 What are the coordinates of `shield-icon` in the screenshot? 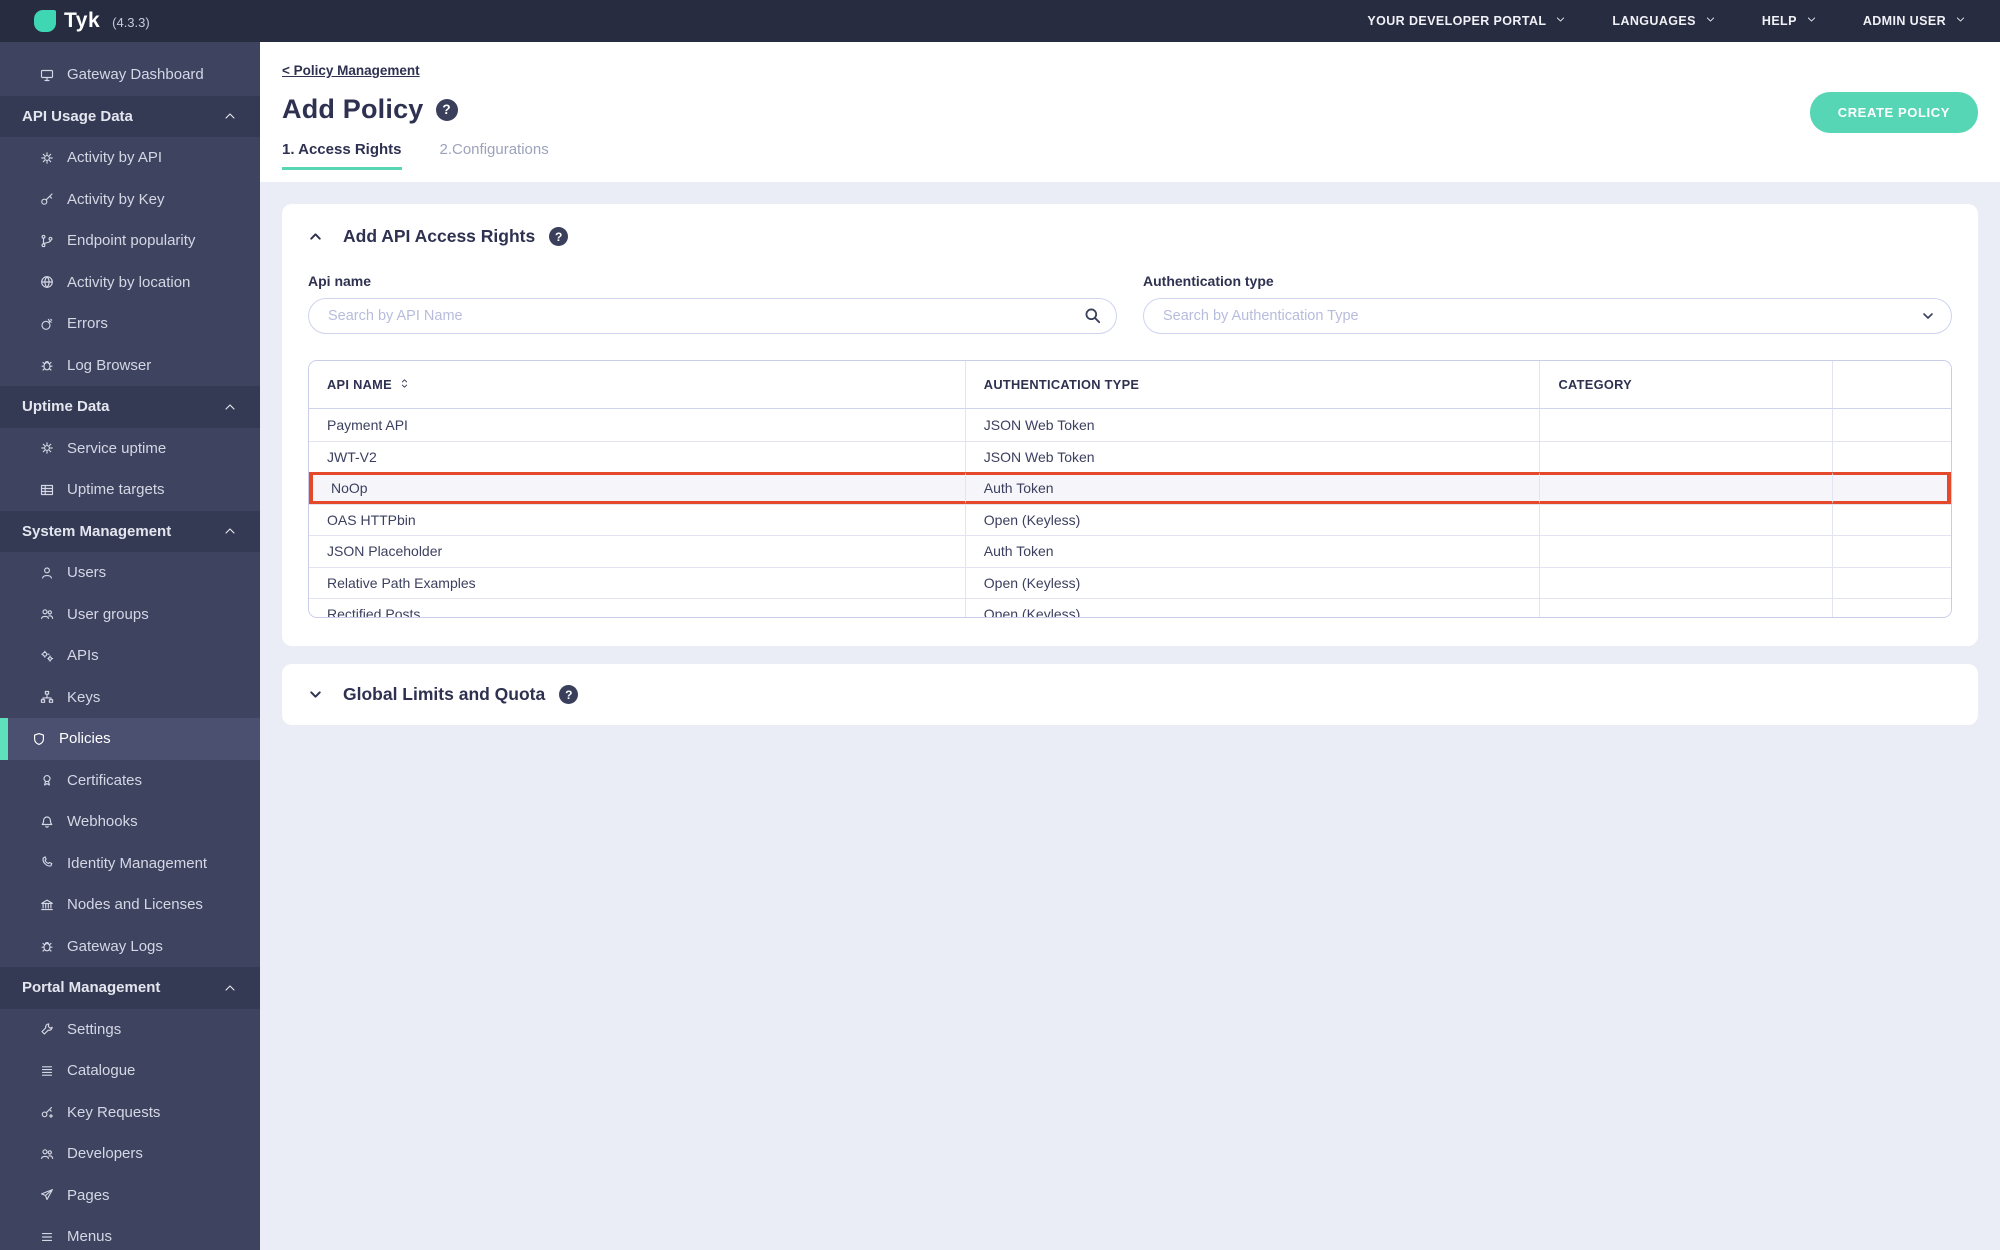 It's located at (39, 739).